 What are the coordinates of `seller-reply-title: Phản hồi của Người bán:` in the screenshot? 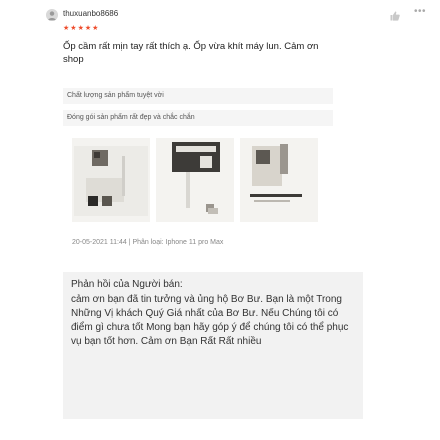 It's located at (127, 284).